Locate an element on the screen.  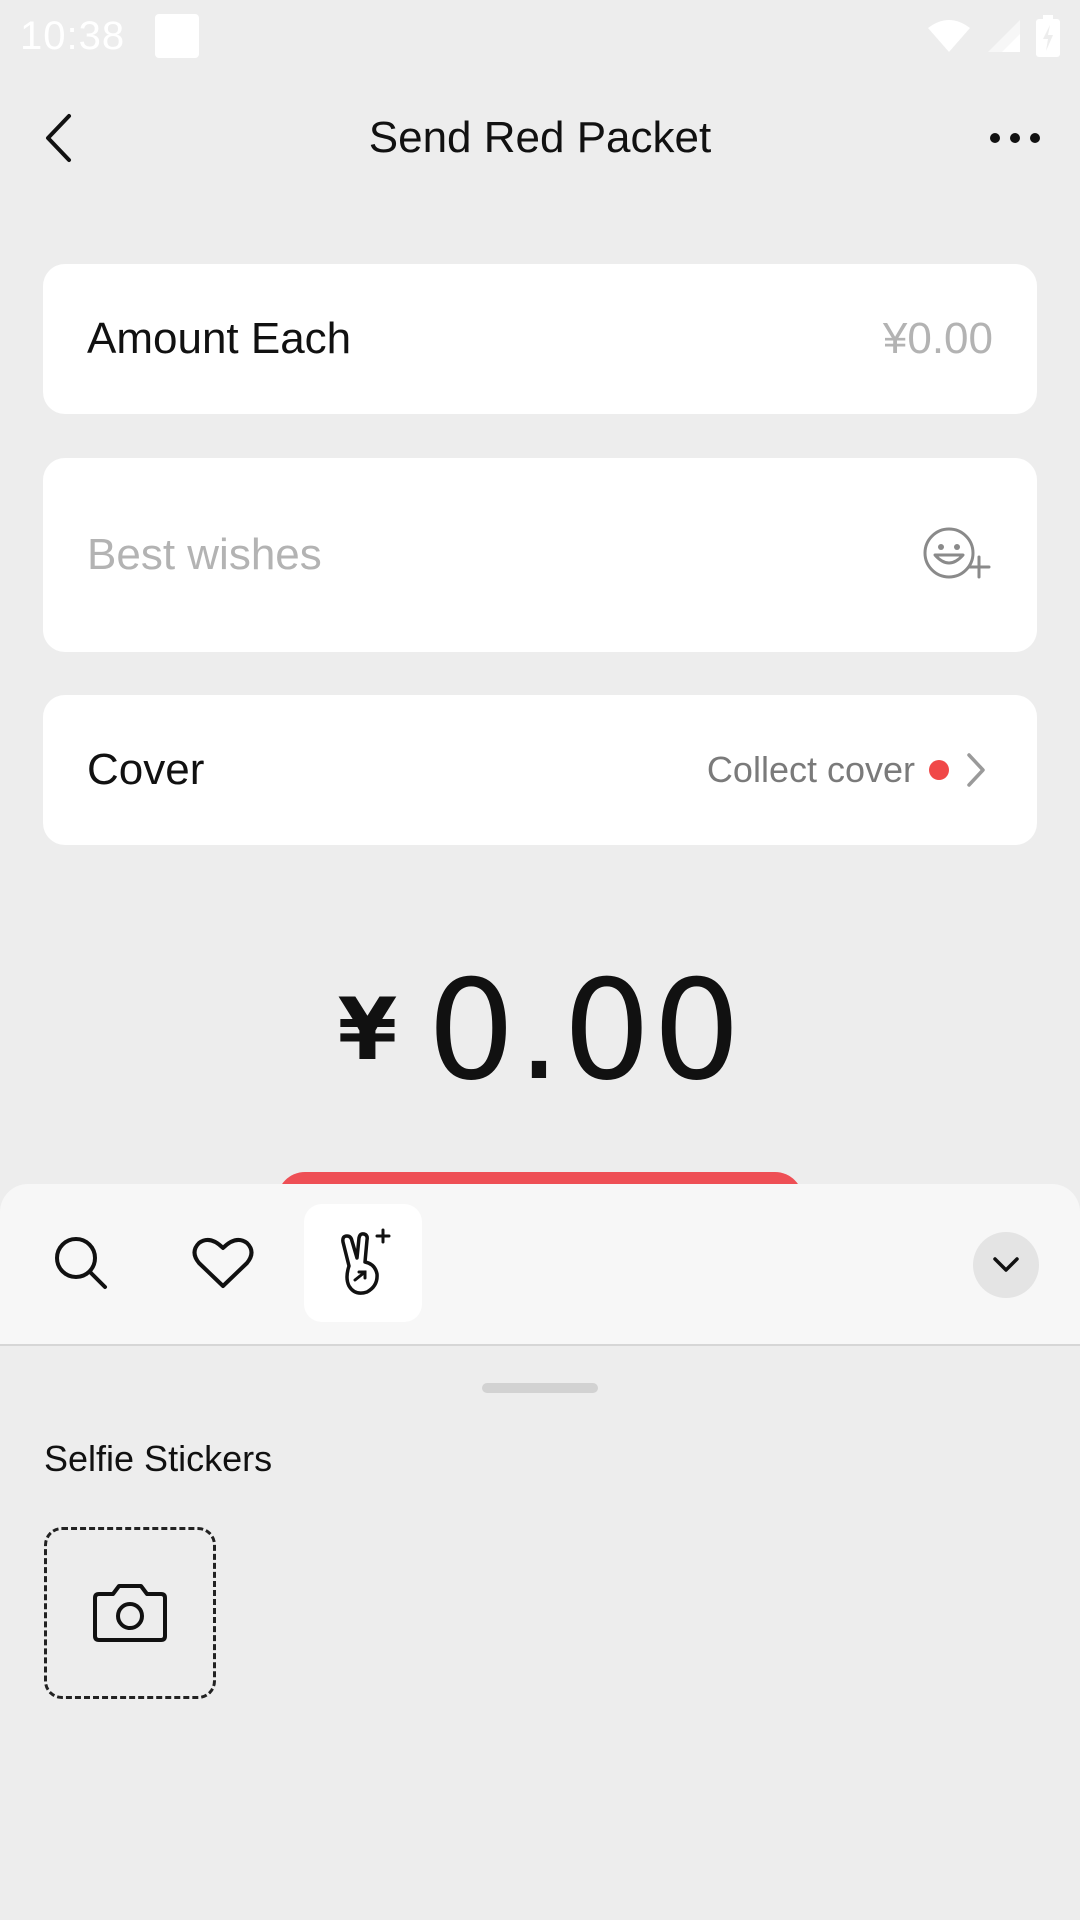
page-title: Send Red Packet is located at coordinates (540, 137).